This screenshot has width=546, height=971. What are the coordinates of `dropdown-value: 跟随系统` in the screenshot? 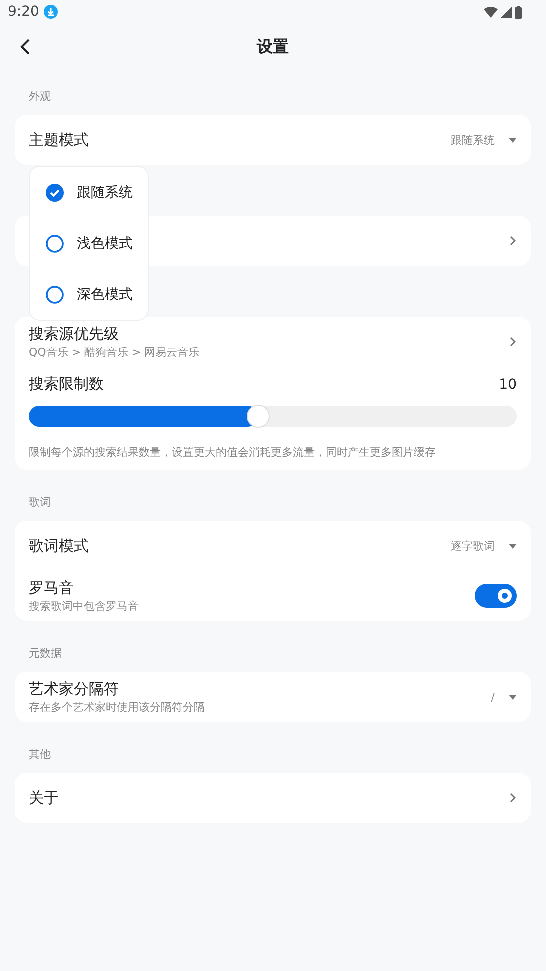 It's located at (473, 140).